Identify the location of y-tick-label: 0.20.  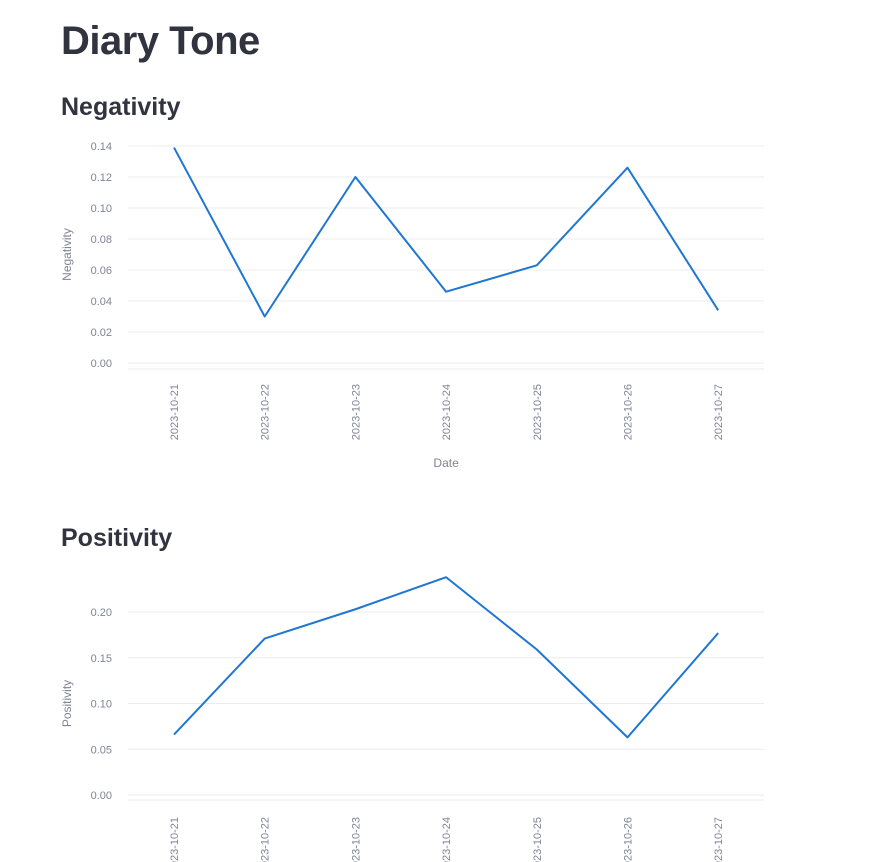
(101, 613).